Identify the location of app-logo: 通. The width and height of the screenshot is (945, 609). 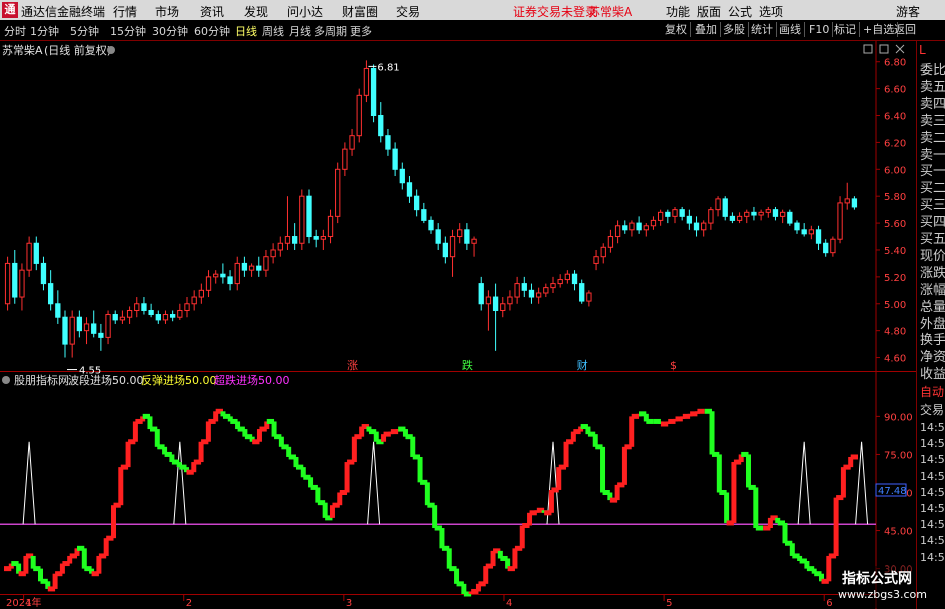
(10, 10).